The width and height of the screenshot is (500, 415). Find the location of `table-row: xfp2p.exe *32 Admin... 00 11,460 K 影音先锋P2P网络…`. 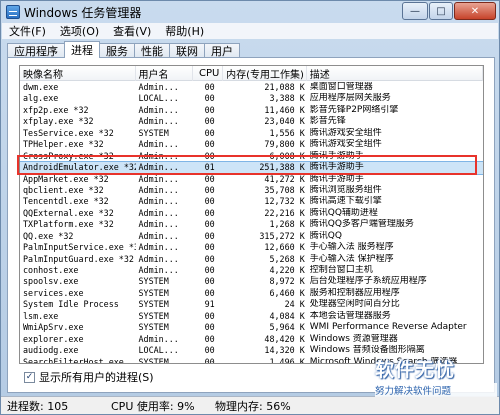

table-row: xfp2p.exe *32 Admin... 00 11,460 K 影音先锋P2P网络… is located at coordinates (251, 110).